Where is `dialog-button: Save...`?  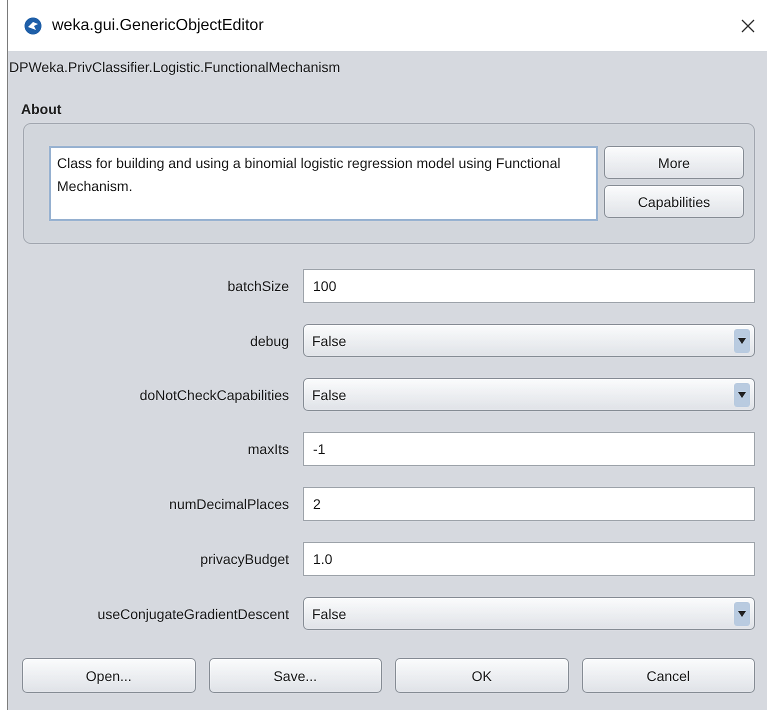 dialog-button: Save... is located at coordinates (295, 675).